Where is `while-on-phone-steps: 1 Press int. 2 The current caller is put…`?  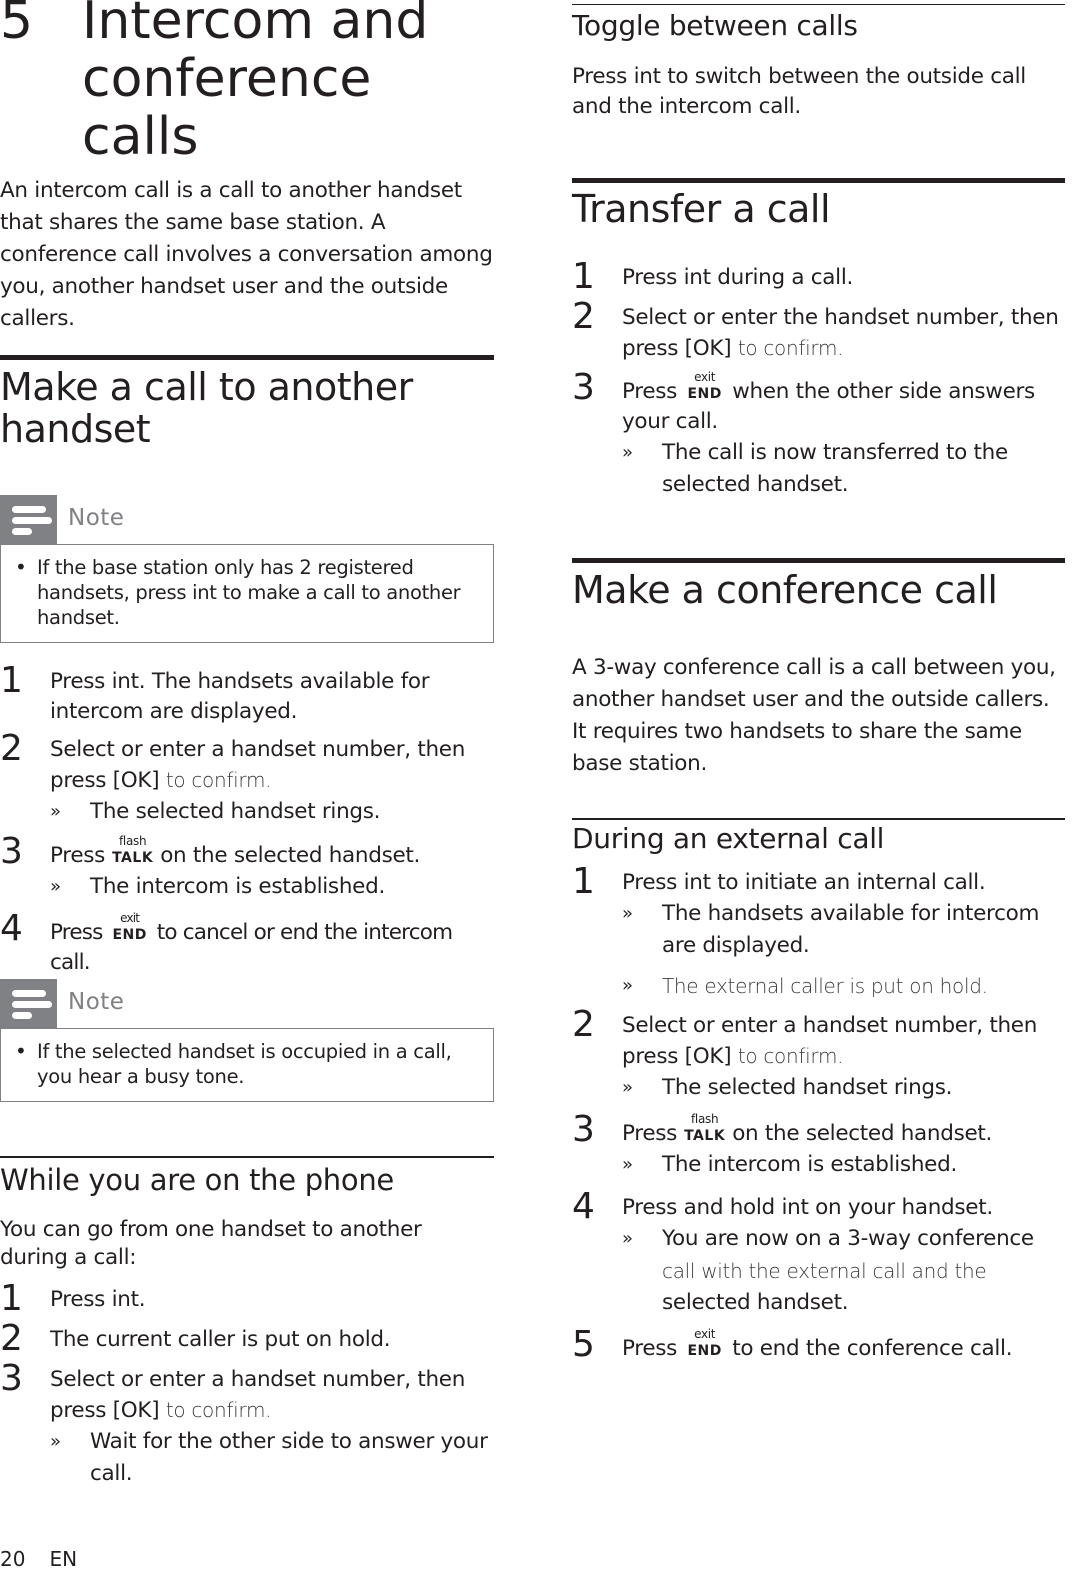
while-on-phone-steps: 1 Press int. 2 The current caller is put… is located at coordinates (247, 1385).